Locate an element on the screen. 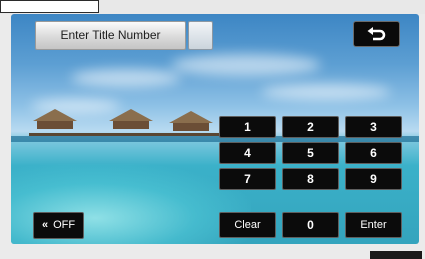 This screenshot has width=425, height=259. off-button: « OFF is located at coordinates (58, 225).